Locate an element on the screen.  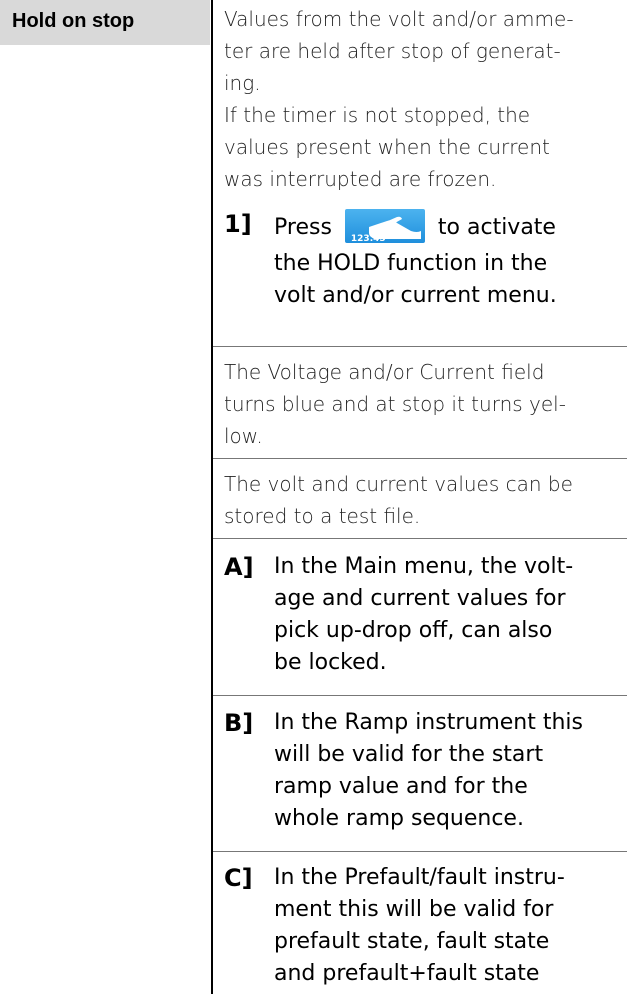
step-marker: A] is located at coordinates (239, 567).